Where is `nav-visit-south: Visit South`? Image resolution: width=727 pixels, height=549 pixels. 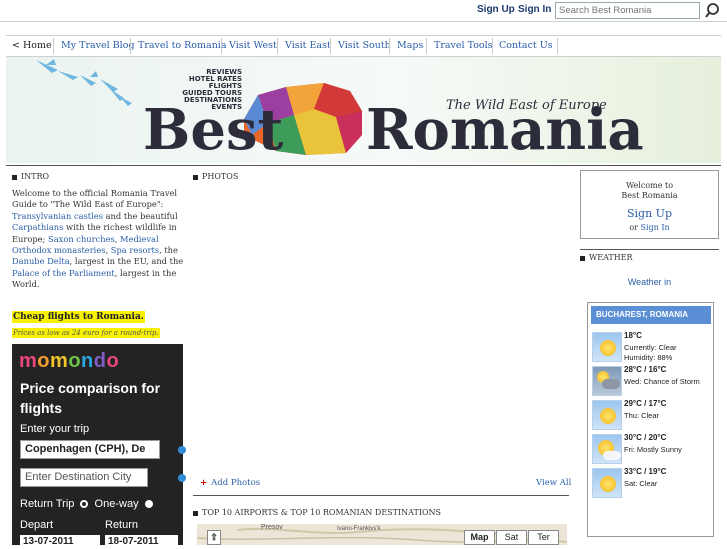 nav-visit-south: Visit South is located at coordinates (364, 45).